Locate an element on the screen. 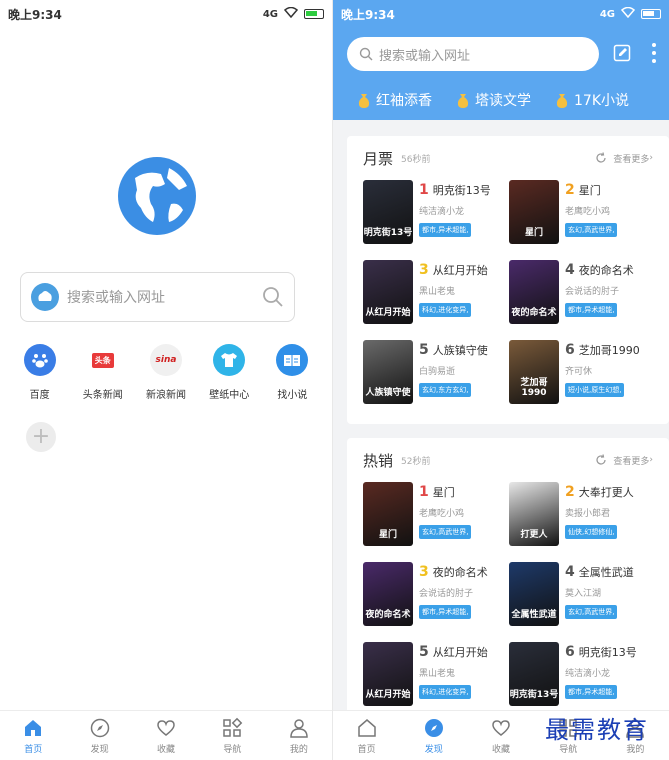 Image resolution: width=669 pixels, height=760 pixels. recommend-label: 塔读文学 is located at coordinates (503, 101).